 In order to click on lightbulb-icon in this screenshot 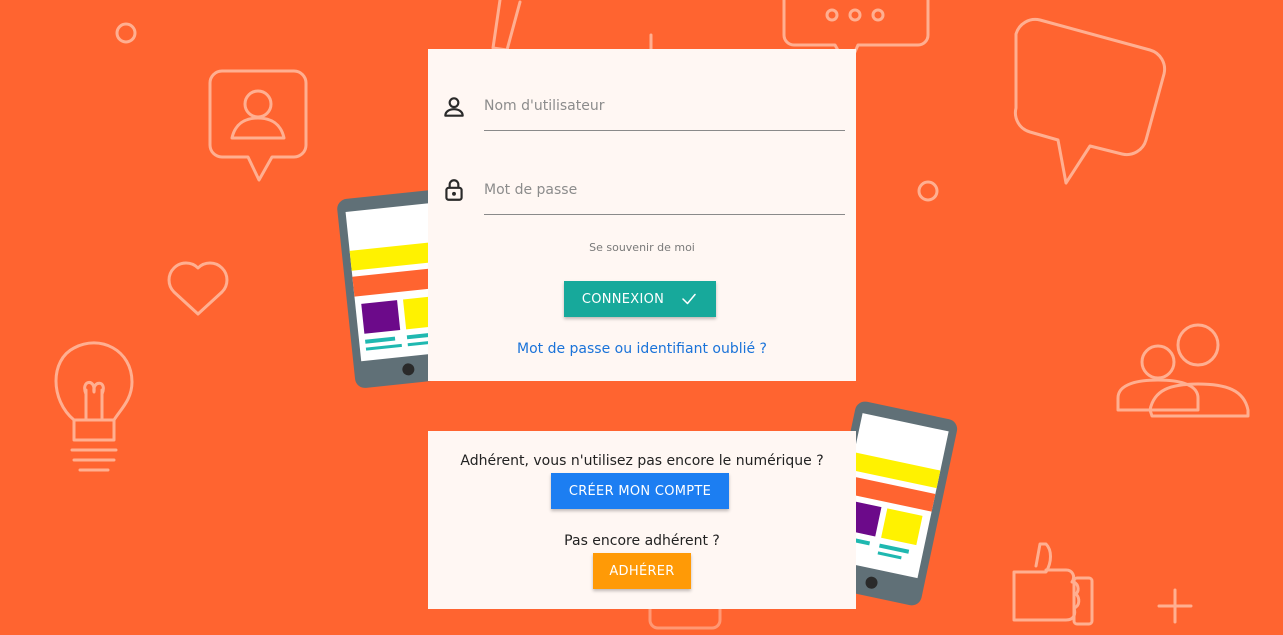, I will do `click(94, 406)`.